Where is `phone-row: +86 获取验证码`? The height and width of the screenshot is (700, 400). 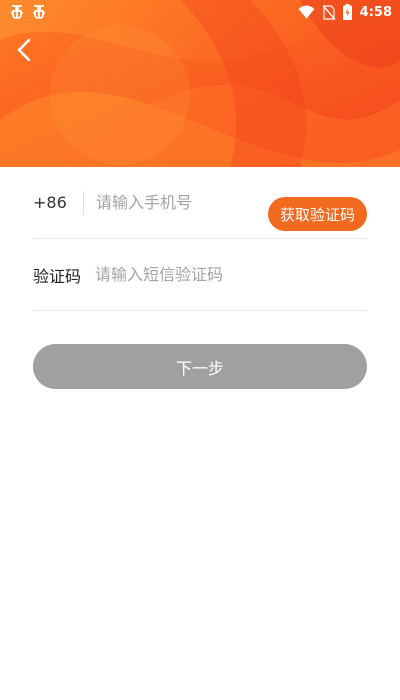
phone-row: +86 获取验证码 is located at coordinates (200, 203).